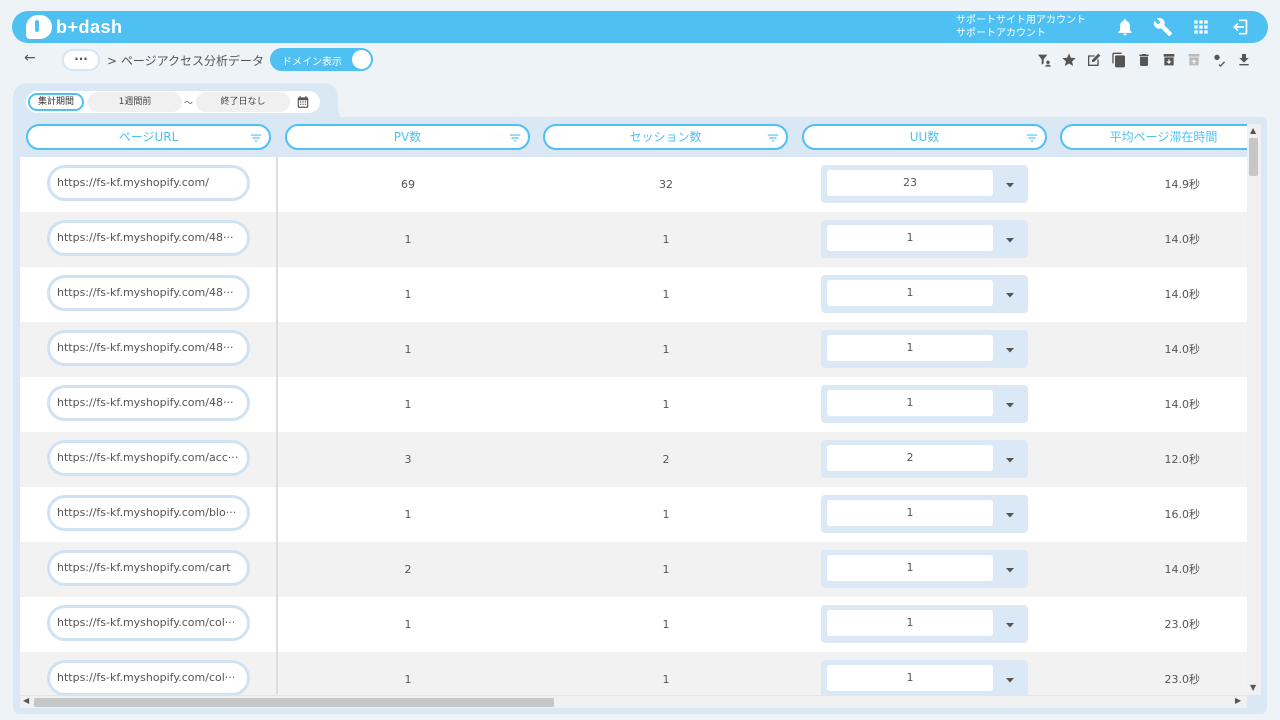  Describe the element at coordinates (408, 459) in the screenshot. I see `pv-cell: 3` at that location.